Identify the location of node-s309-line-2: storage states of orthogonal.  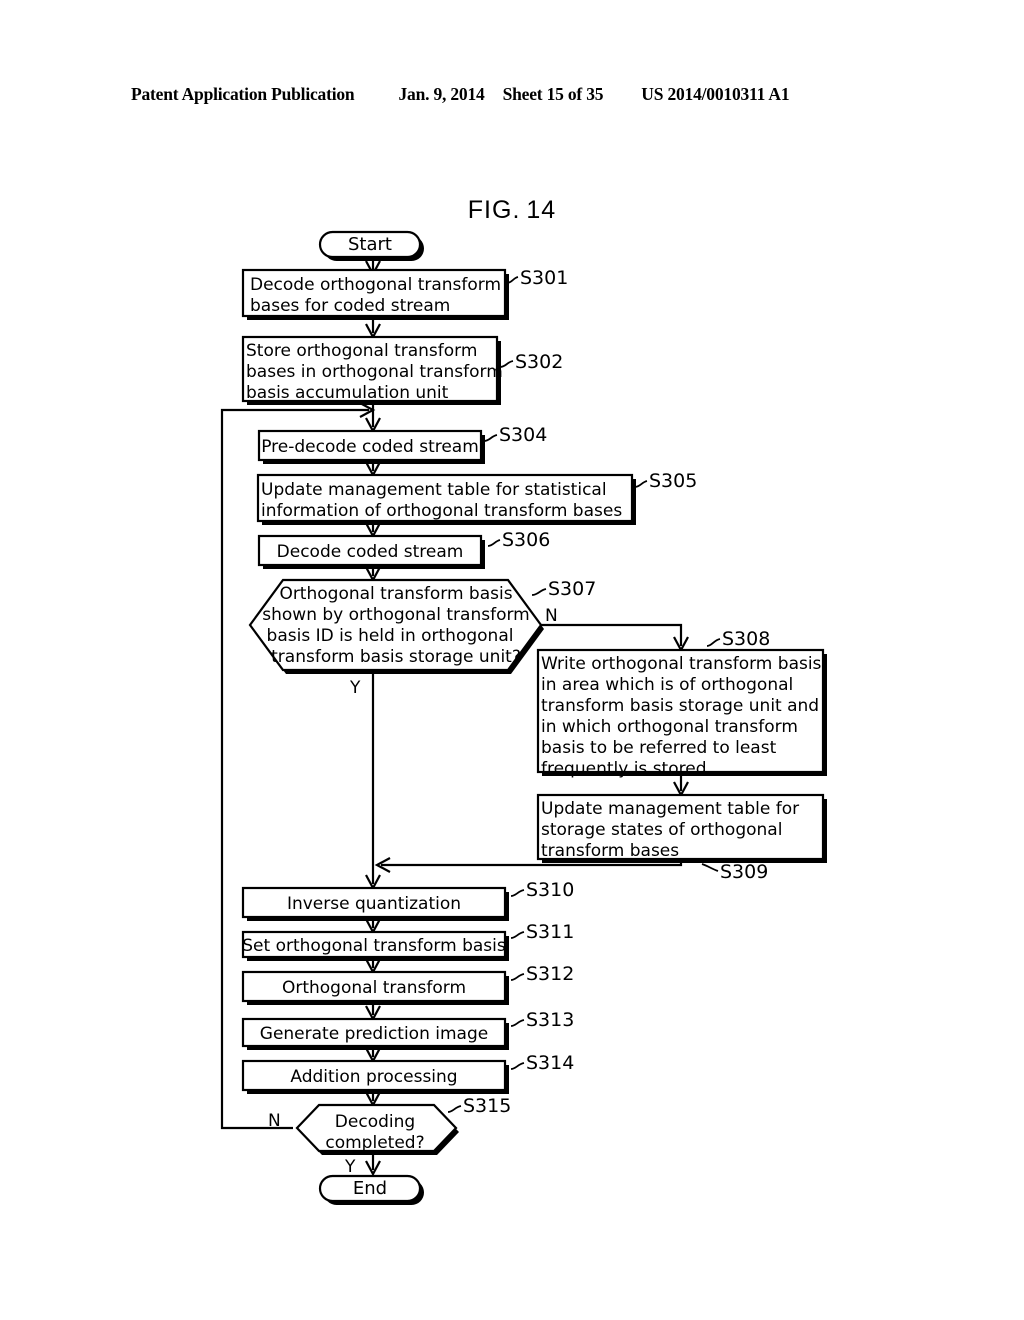
(661, 830).